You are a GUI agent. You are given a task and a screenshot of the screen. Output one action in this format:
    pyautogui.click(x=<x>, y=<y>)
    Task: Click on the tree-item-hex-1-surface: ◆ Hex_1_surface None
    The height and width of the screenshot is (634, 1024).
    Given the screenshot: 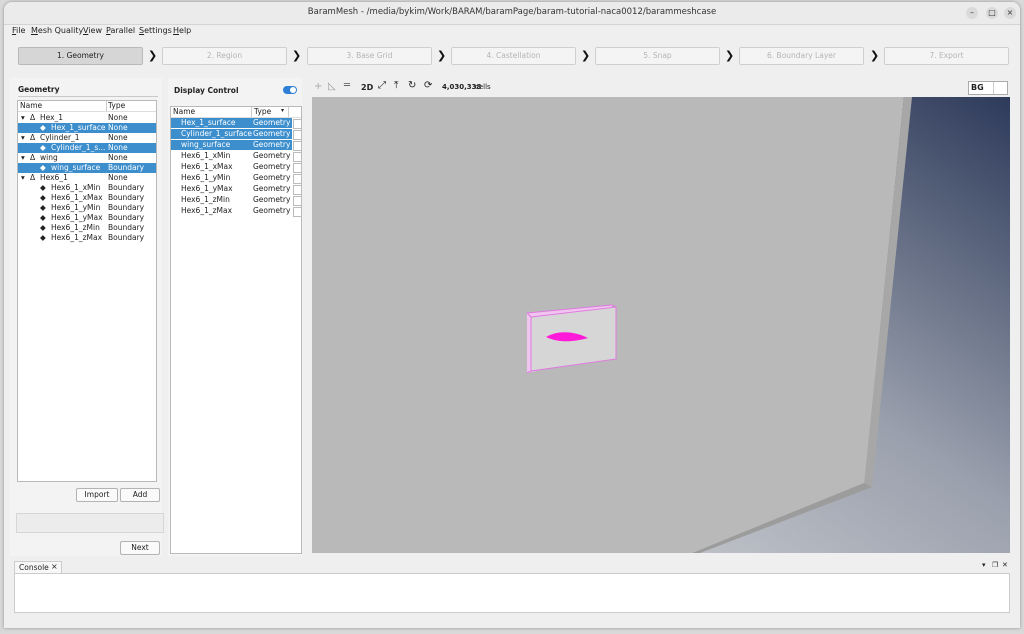 What is the action you would take?
    pyautogui.click(x=87, y=128)
    